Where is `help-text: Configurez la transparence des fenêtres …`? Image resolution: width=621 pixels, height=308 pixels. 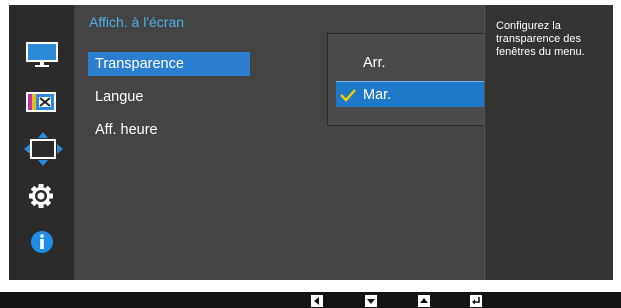 help-text: Configurez la transparence des fenêtres … is located at coordinates (540, 39).